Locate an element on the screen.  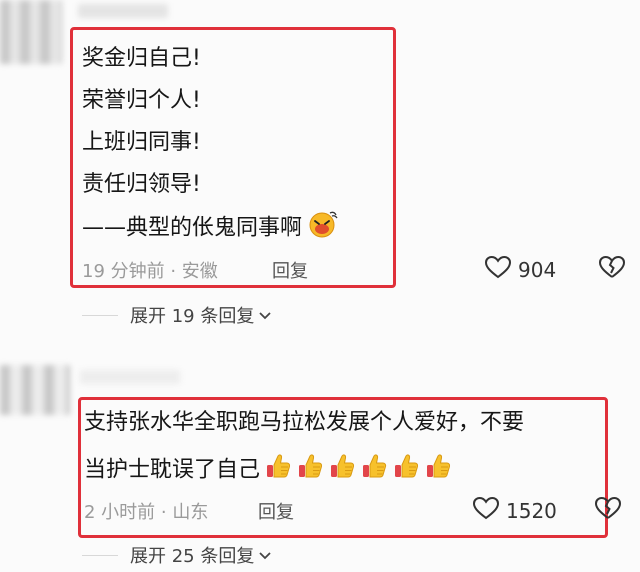
comment-1-line: 上班归同事! is located at coordinates (141, 142).